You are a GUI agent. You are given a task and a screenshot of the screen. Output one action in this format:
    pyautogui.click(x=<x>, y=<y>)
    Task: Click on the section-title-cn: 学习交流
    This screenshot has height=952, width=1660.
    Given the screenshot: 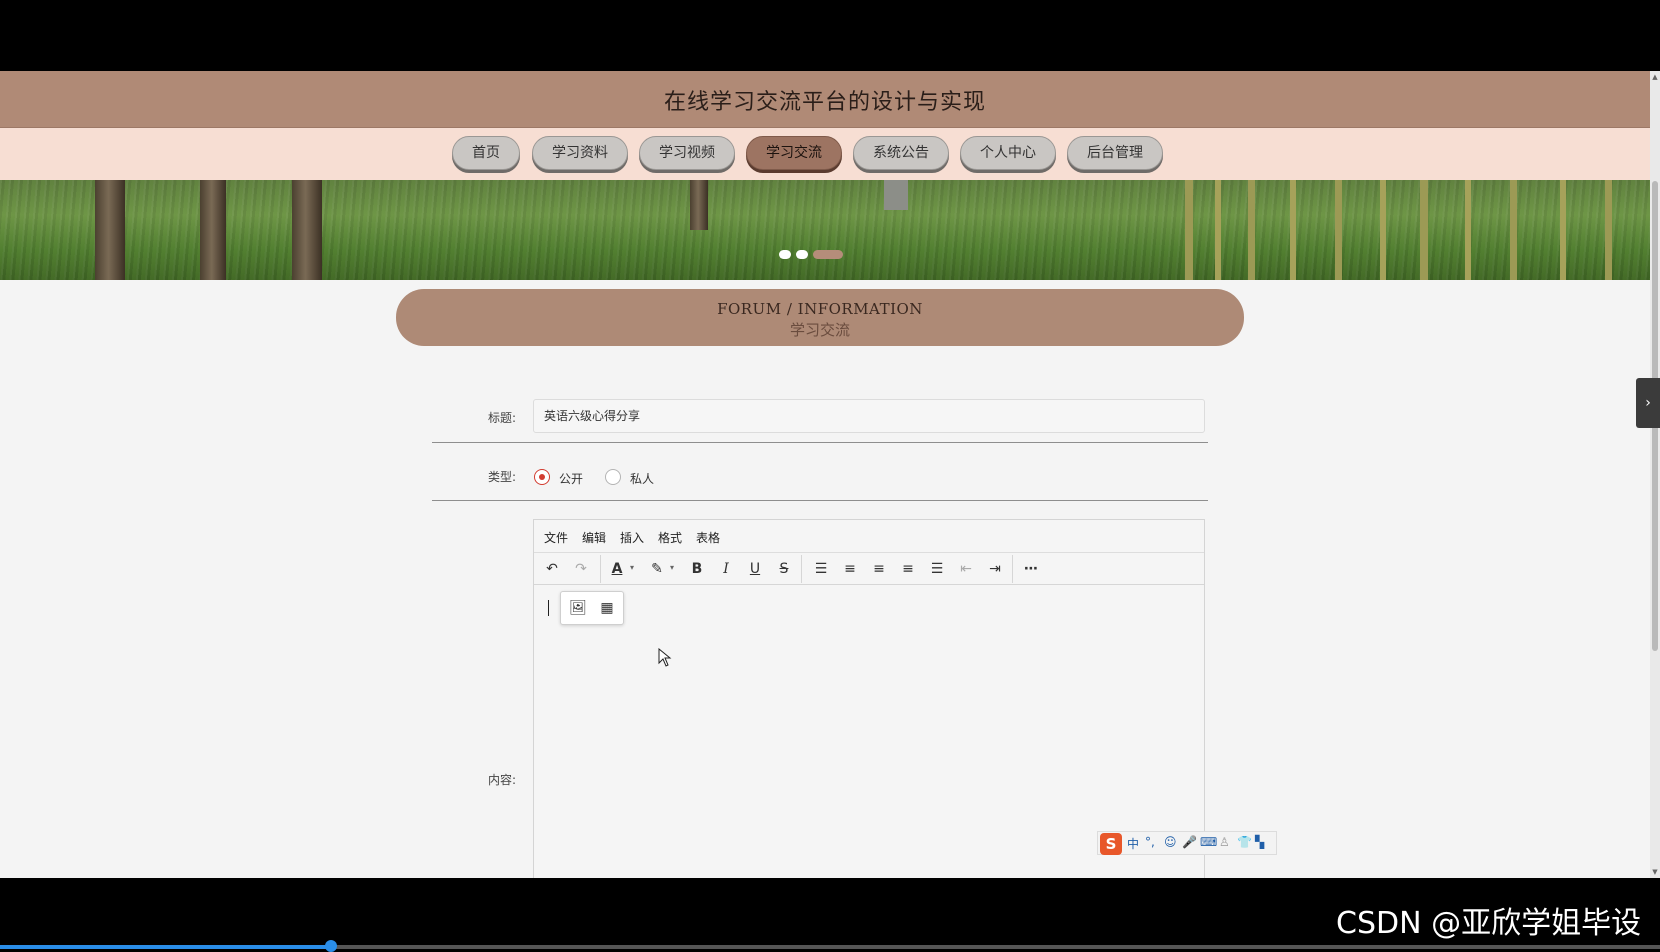 What is the action you would take?
    pyautogui.click(x=819, y=330)
    